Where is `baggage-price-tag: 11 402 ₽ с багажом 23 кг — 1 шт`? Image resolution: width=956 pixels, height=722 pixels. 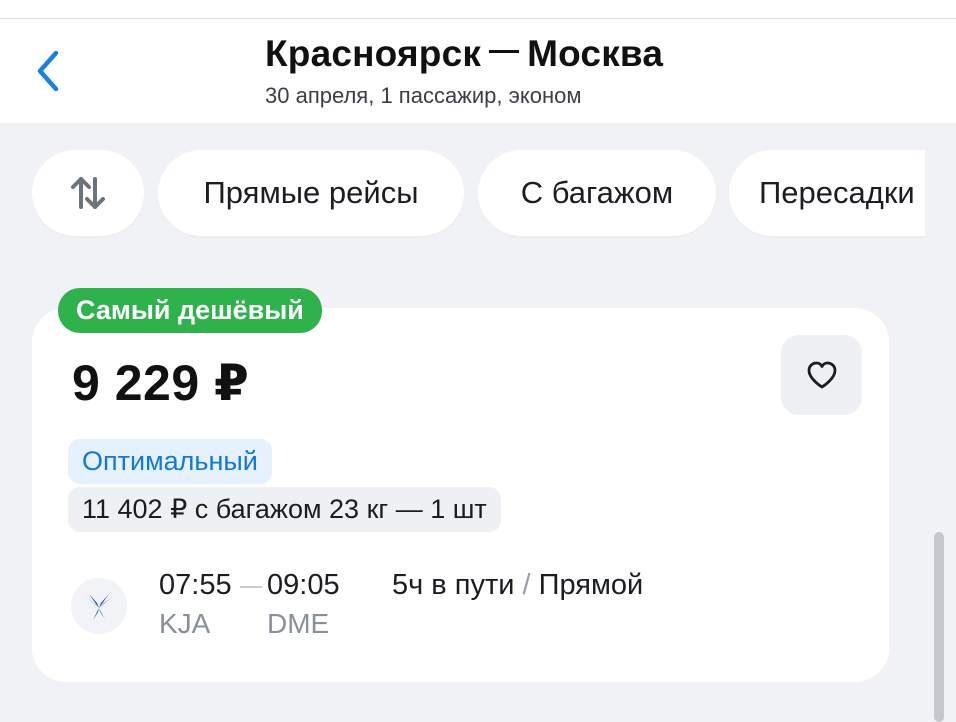 baggage-price-tag: 11 402 ₽ с багажом 23 кг — 1 шт is located at coordinates (284, 509).